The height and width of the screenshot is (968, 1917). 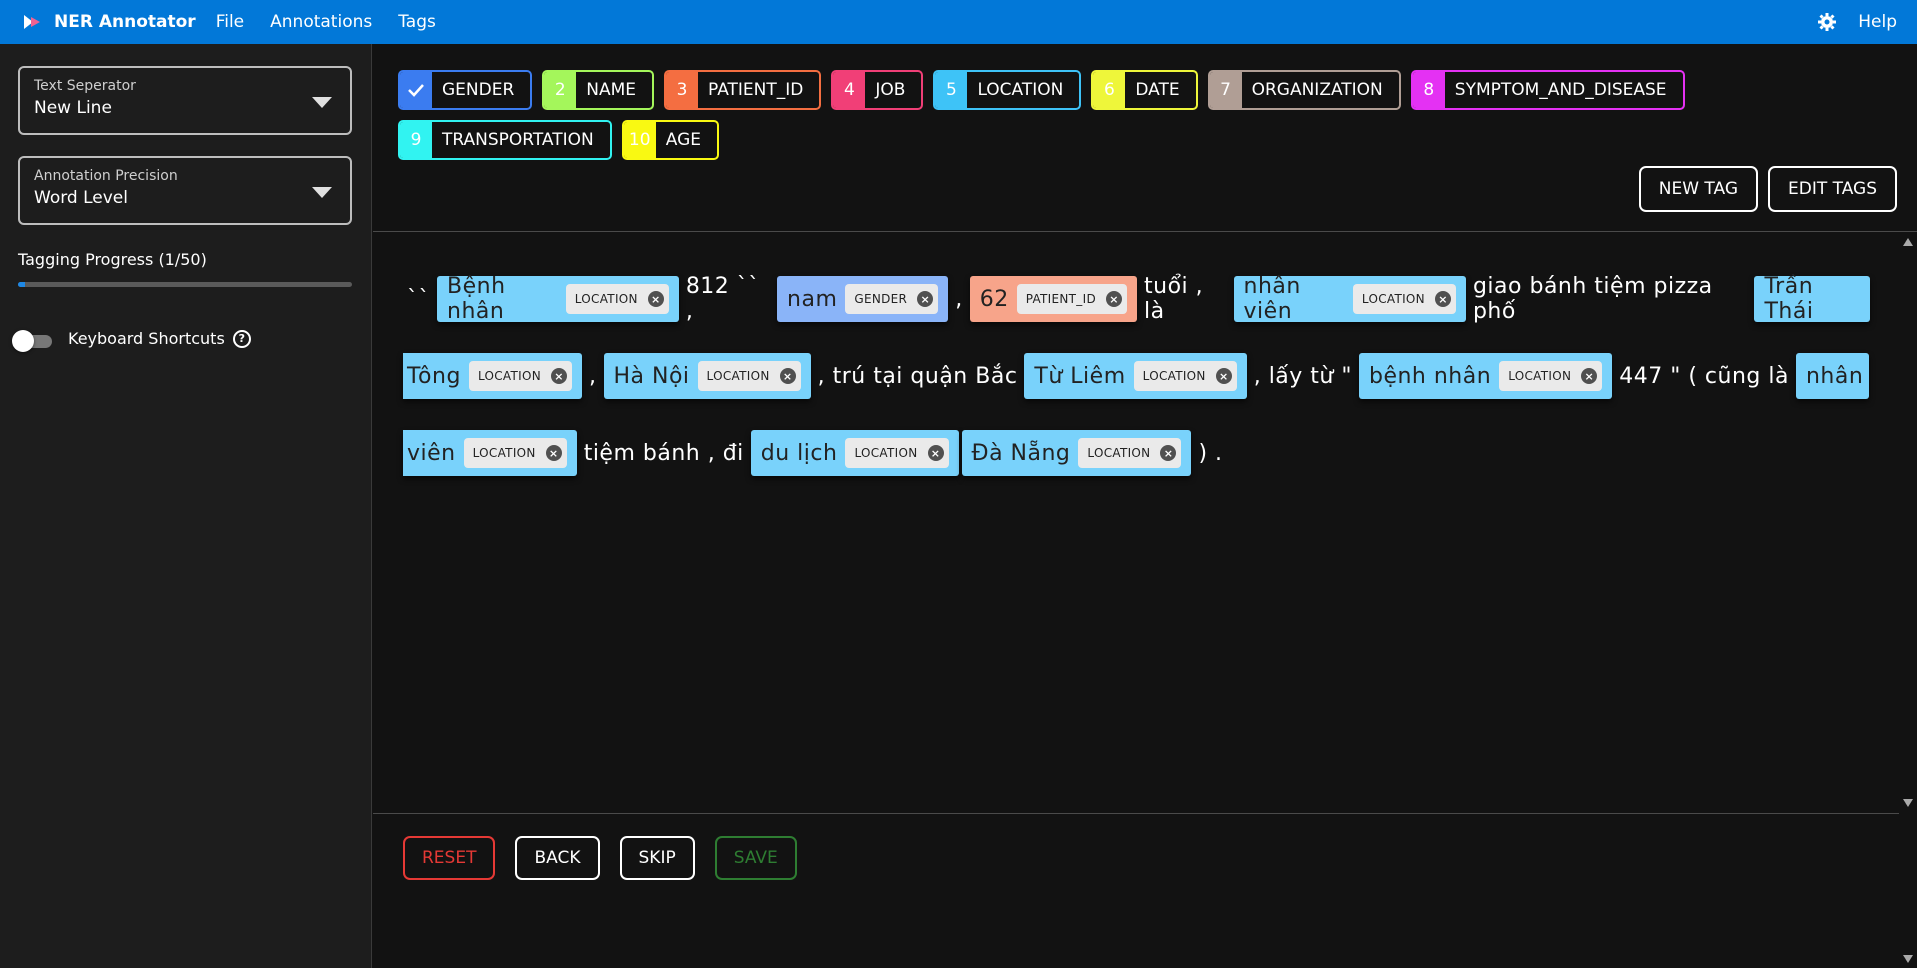 What do you see at coordinates (743, 90) in the screenshot?
I see `tag-patient-id: 3 PATIENT_ID` at bounding box center [743, 90].